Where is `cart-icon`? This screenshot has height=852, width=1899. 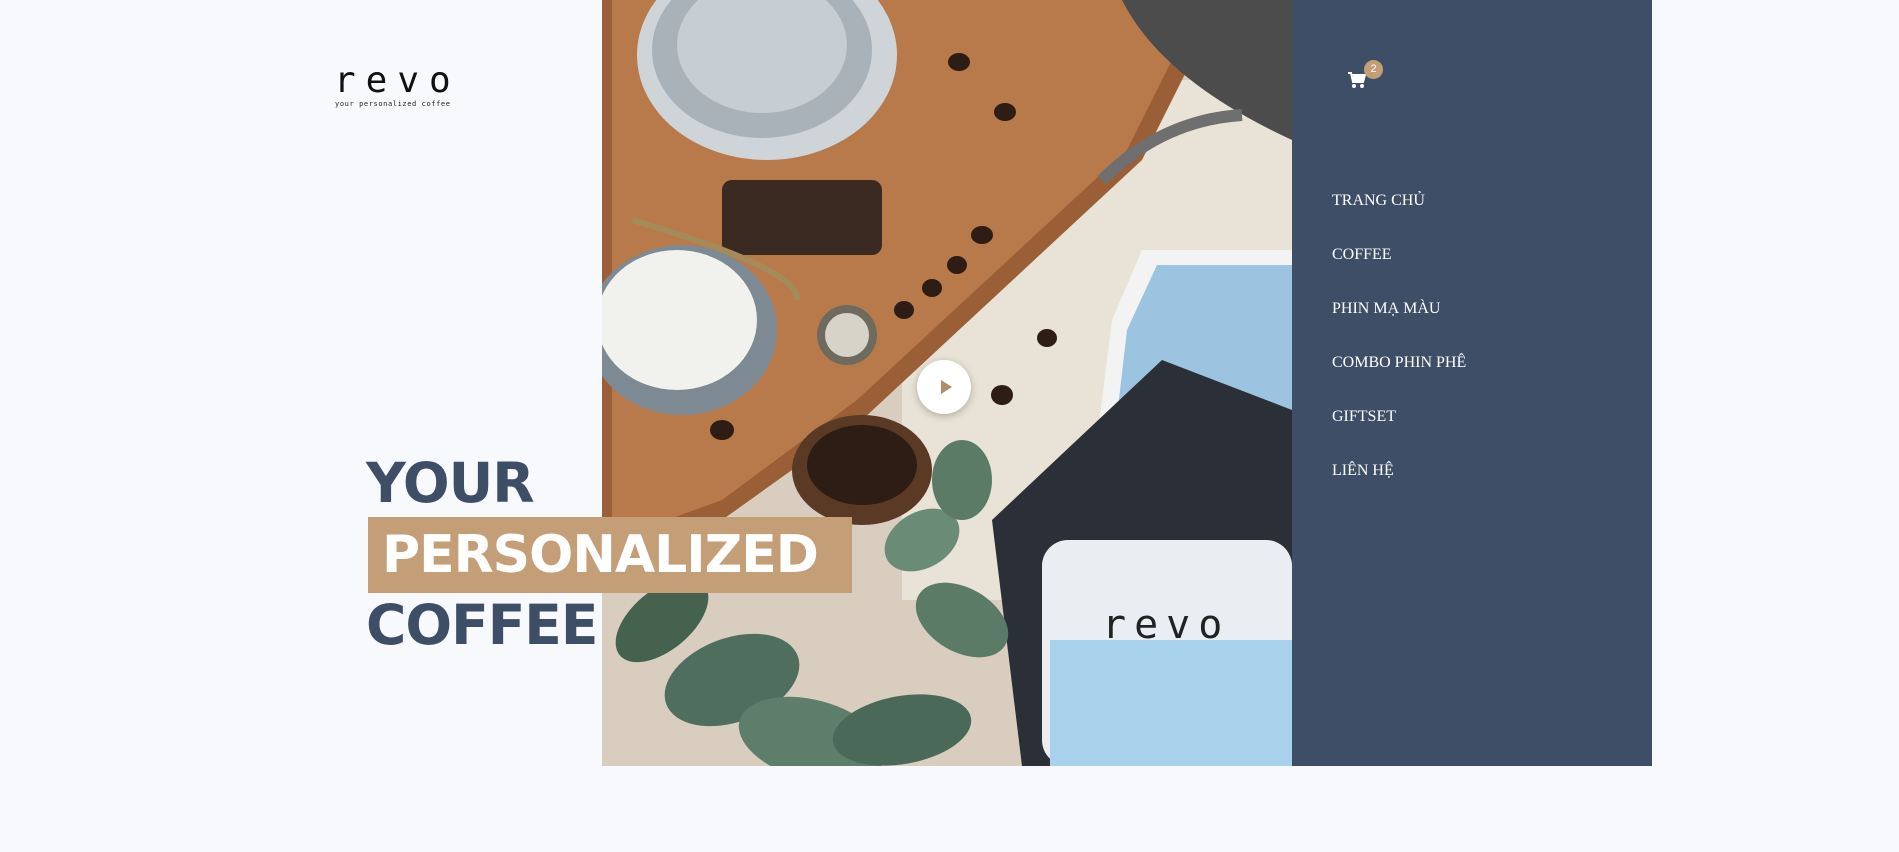 cart-icon is located at coordinates (1357, 80).